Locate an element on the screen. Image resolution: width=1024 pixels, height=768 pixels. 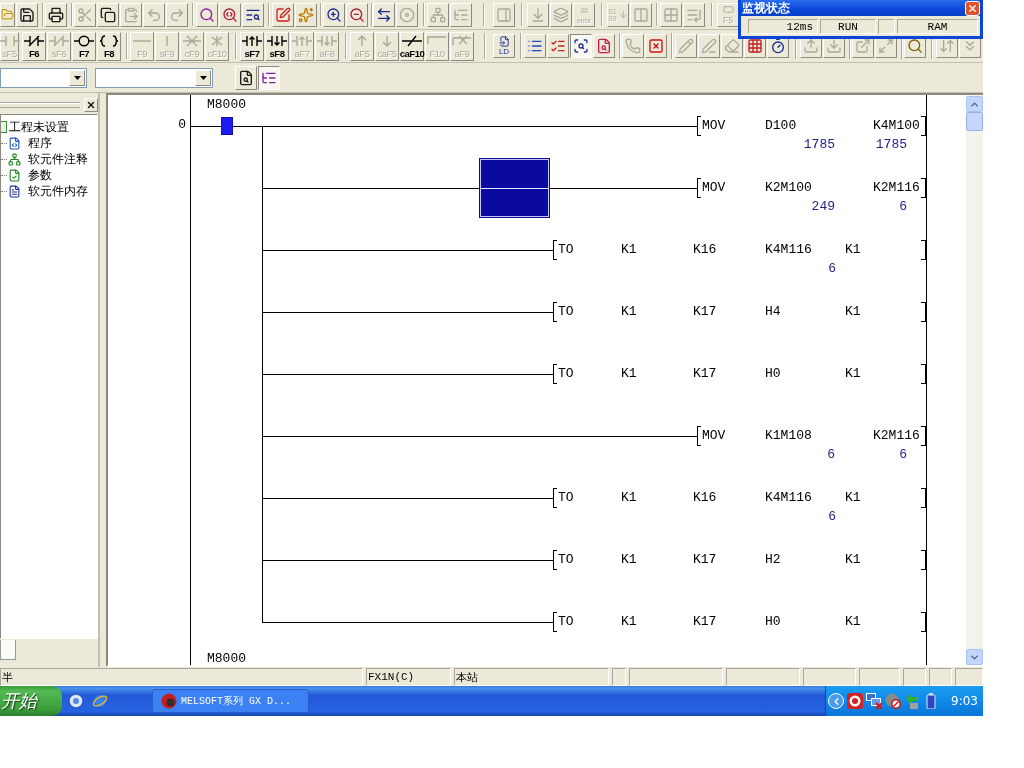
status-panel: 半 is located at coordinates (181, 677).